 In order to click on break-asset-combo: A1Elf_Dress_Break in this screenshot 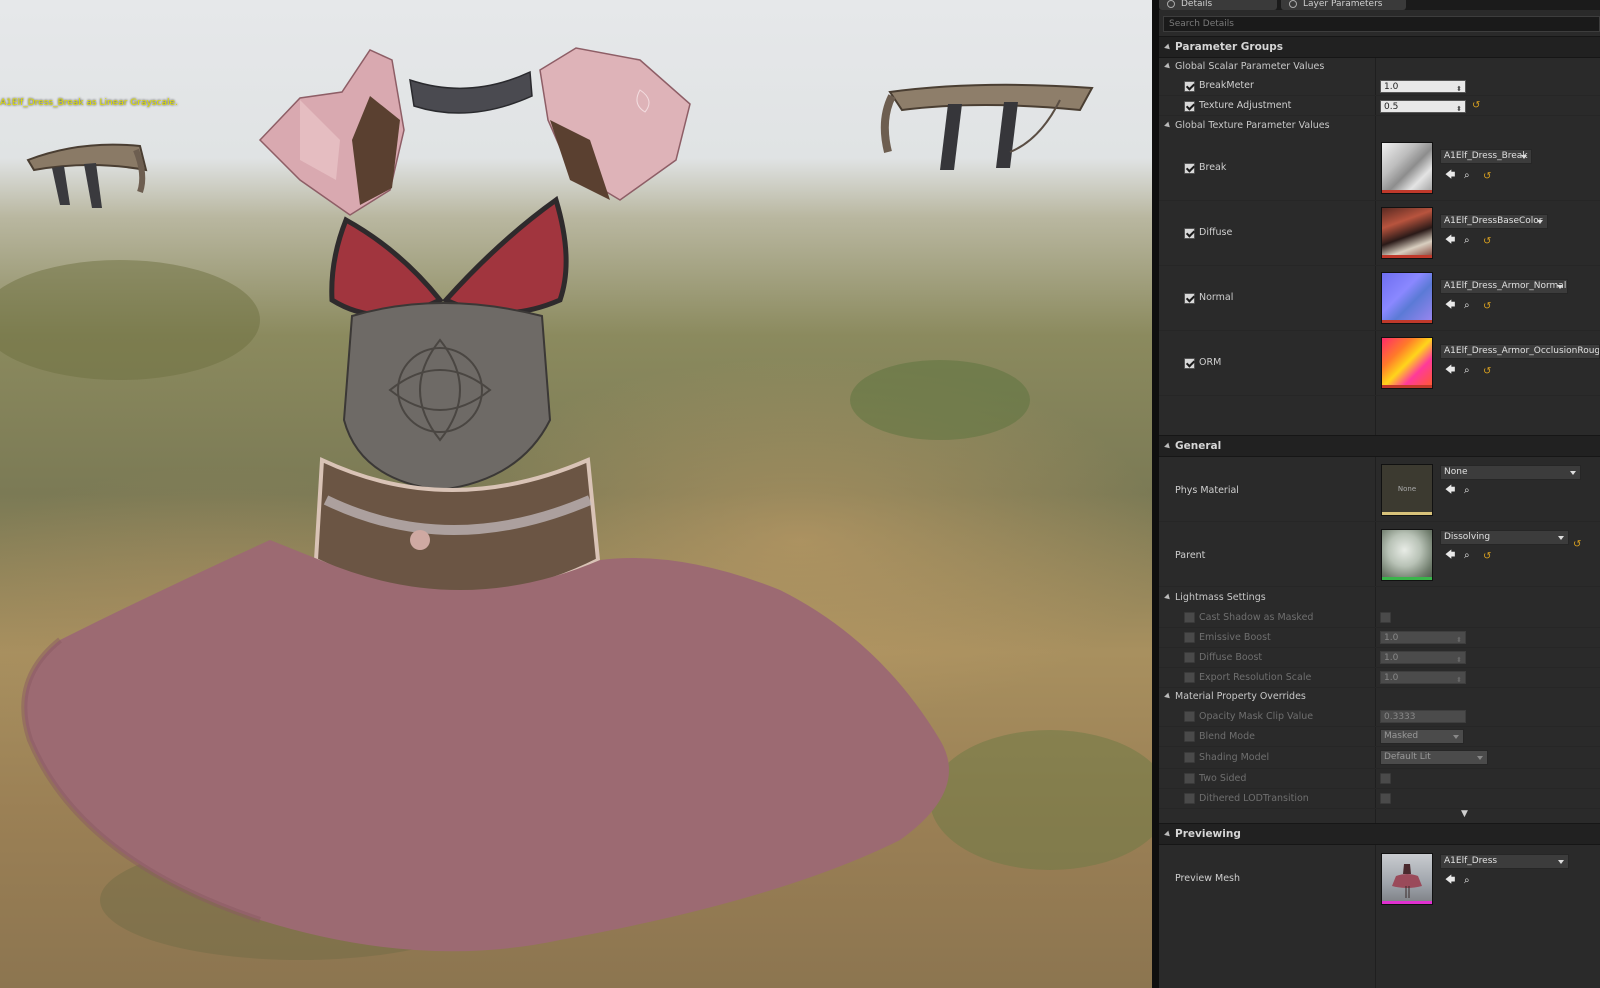, I will do `click(1486, 156)`.